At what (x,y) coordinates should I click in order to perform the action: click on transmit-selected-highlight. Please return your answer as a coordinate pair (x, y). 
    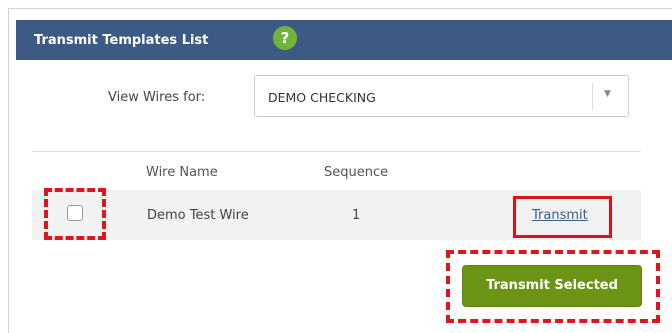
    Looking at the image, I should click on (553, 286).